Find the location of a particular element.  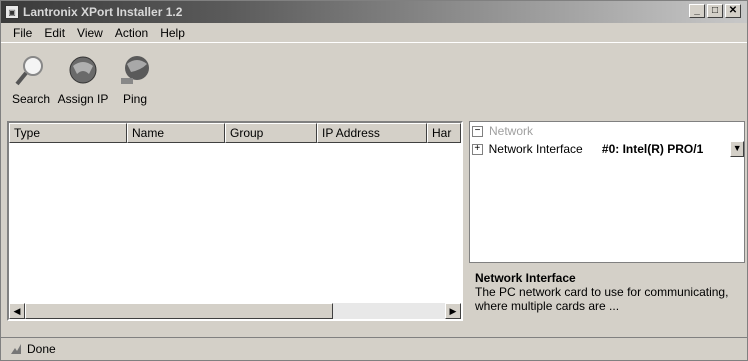

window-title: Lantronix XPort Installer 1.2 is located at coordinates (103, 12).